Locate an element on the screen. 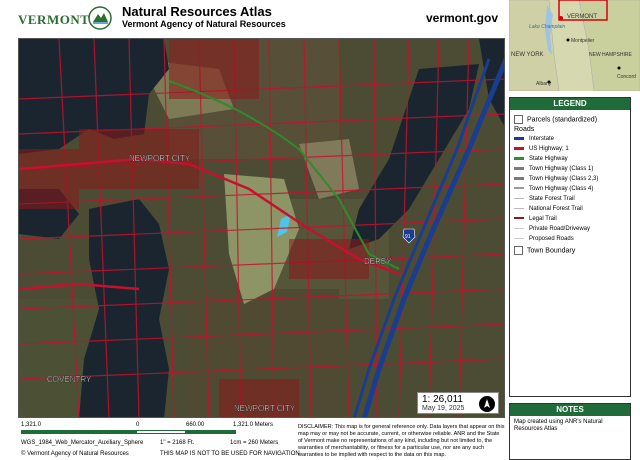 The height and width of the screenshot is (460, 640). page-subtitle: Vermont Agency of Natural Resources is located at coordinates (204, 24).